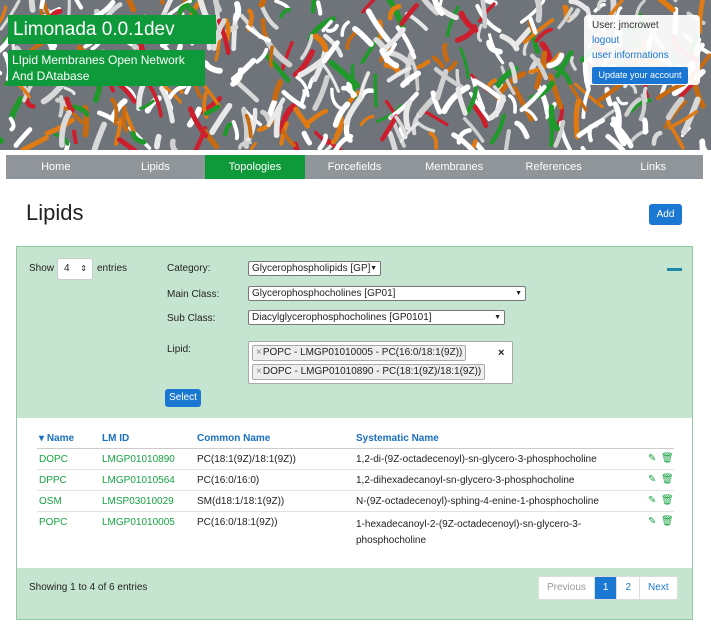 Image resolution: width=711 pixels, height=631 pixels. What do you see at coordinates (115, 438) in the screenshot?
I see `col-header-lmid: LM ID` at bounding box center [115, 438].